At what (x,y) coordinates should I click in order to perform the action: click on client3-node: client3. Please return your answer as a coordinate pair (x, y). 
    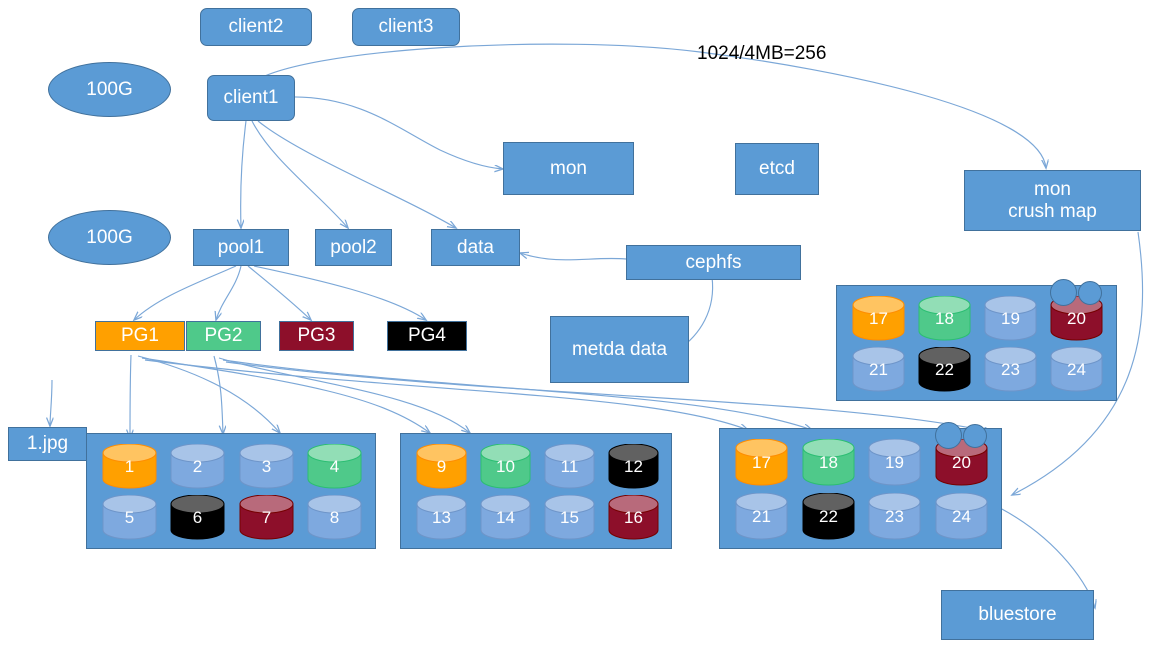
    Looking at the image, I should click on (406, 27).